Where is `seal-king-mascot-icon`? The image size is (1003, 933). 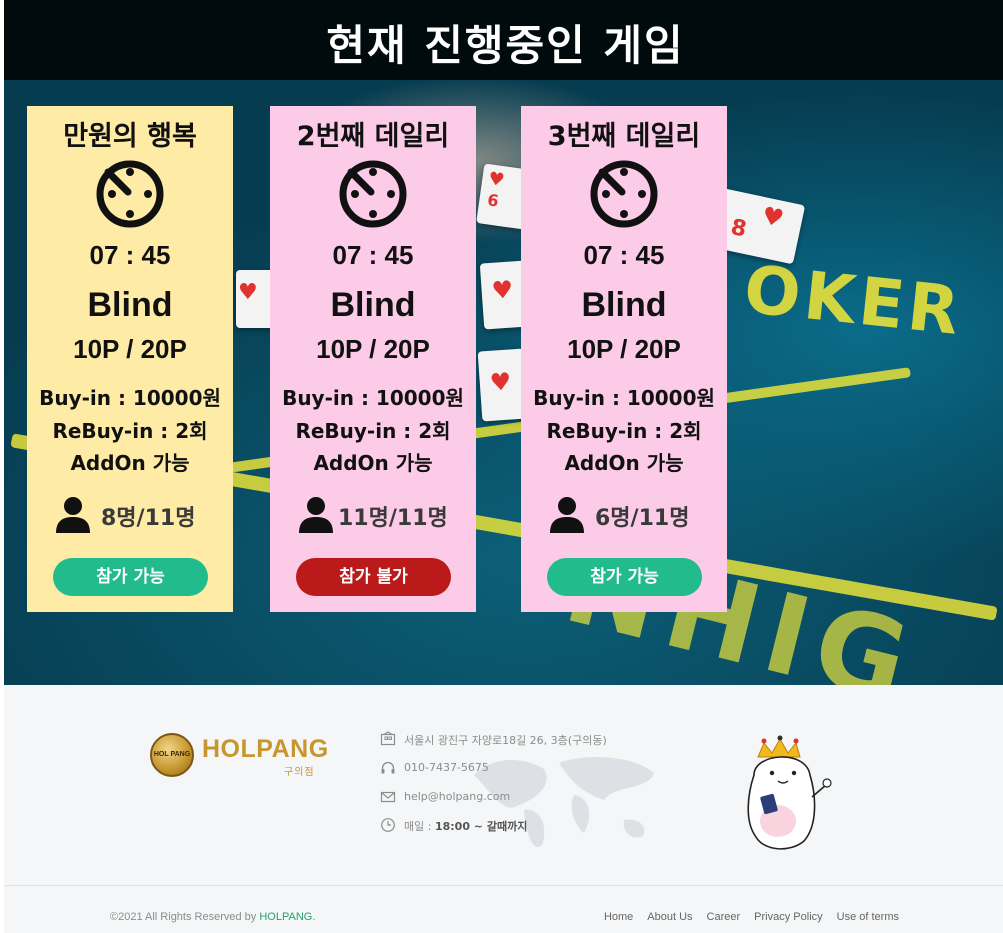
seal-king-mascot-icon is located at coordinates (789, 792).